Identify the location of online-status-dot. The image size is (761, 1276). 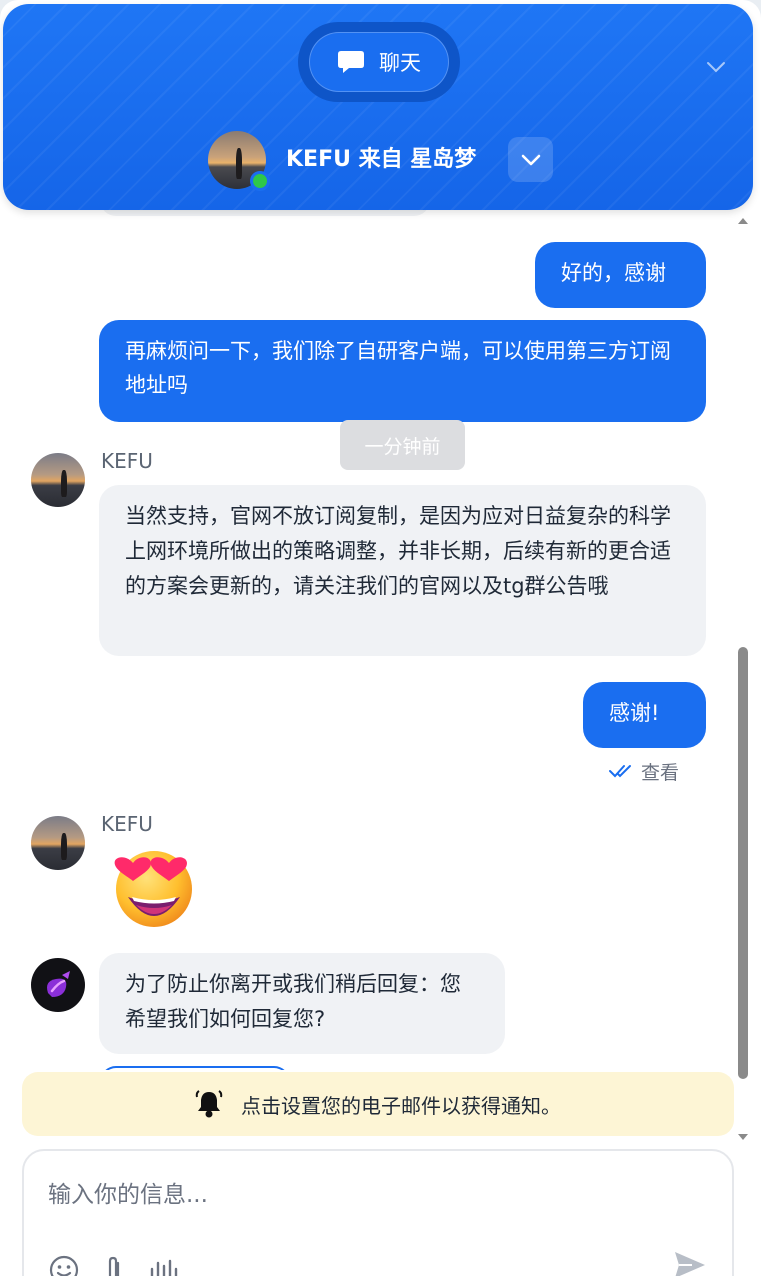
(260, 181).